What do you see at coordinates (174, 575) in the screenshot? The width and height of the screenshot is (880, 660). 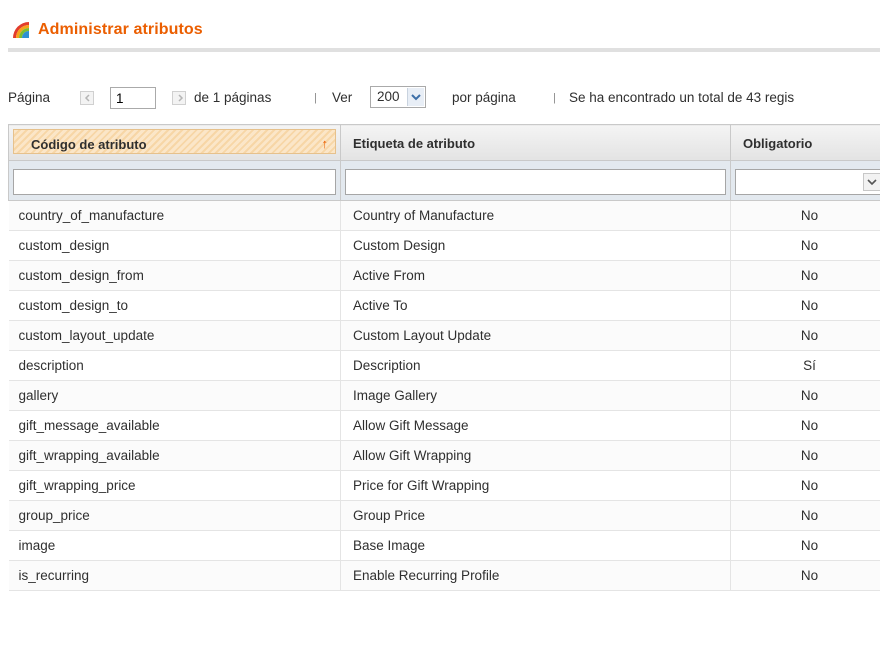 I see `attribute-code-cell: is_recurring` at bounding box center [174, 575].